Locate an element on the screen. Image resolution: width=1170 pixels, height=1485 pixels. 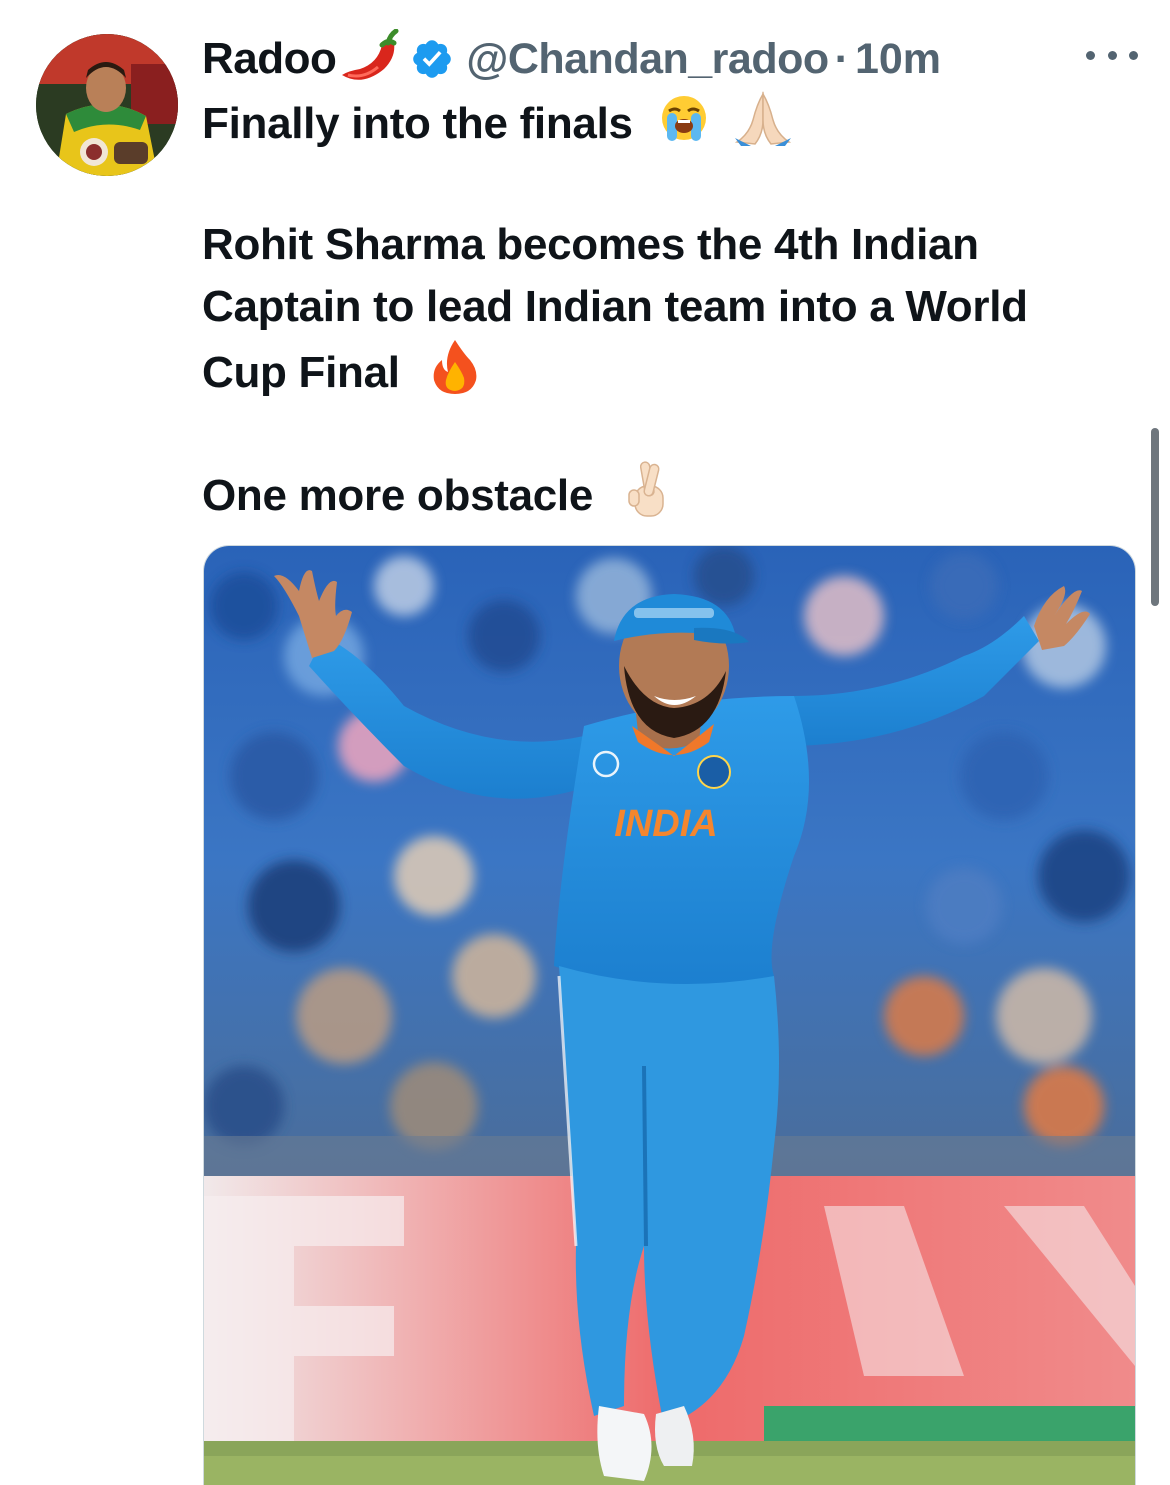
tweet-text: Rohit Sharma becomes the 4th Indian is located at coordinates (590, 244).